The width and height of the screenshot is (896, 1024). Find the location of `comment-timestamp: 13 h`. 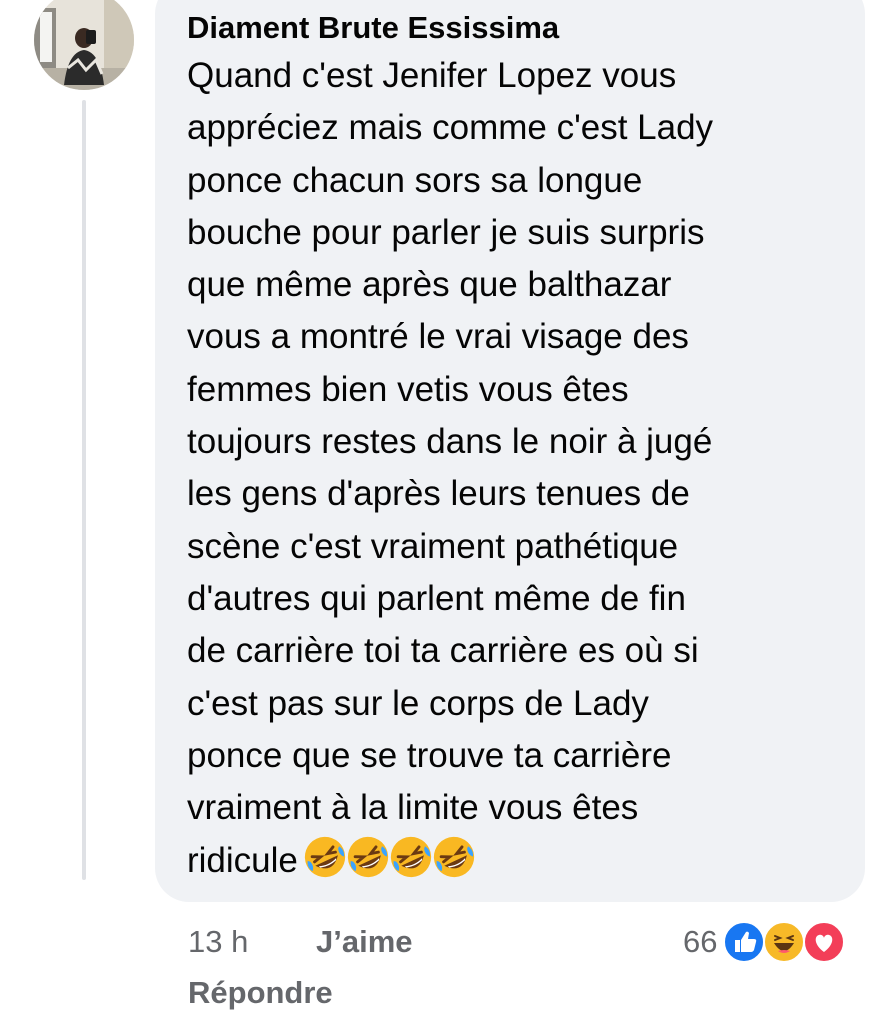

comment-timestamp: 13 h is located at coordinates (218, 942).